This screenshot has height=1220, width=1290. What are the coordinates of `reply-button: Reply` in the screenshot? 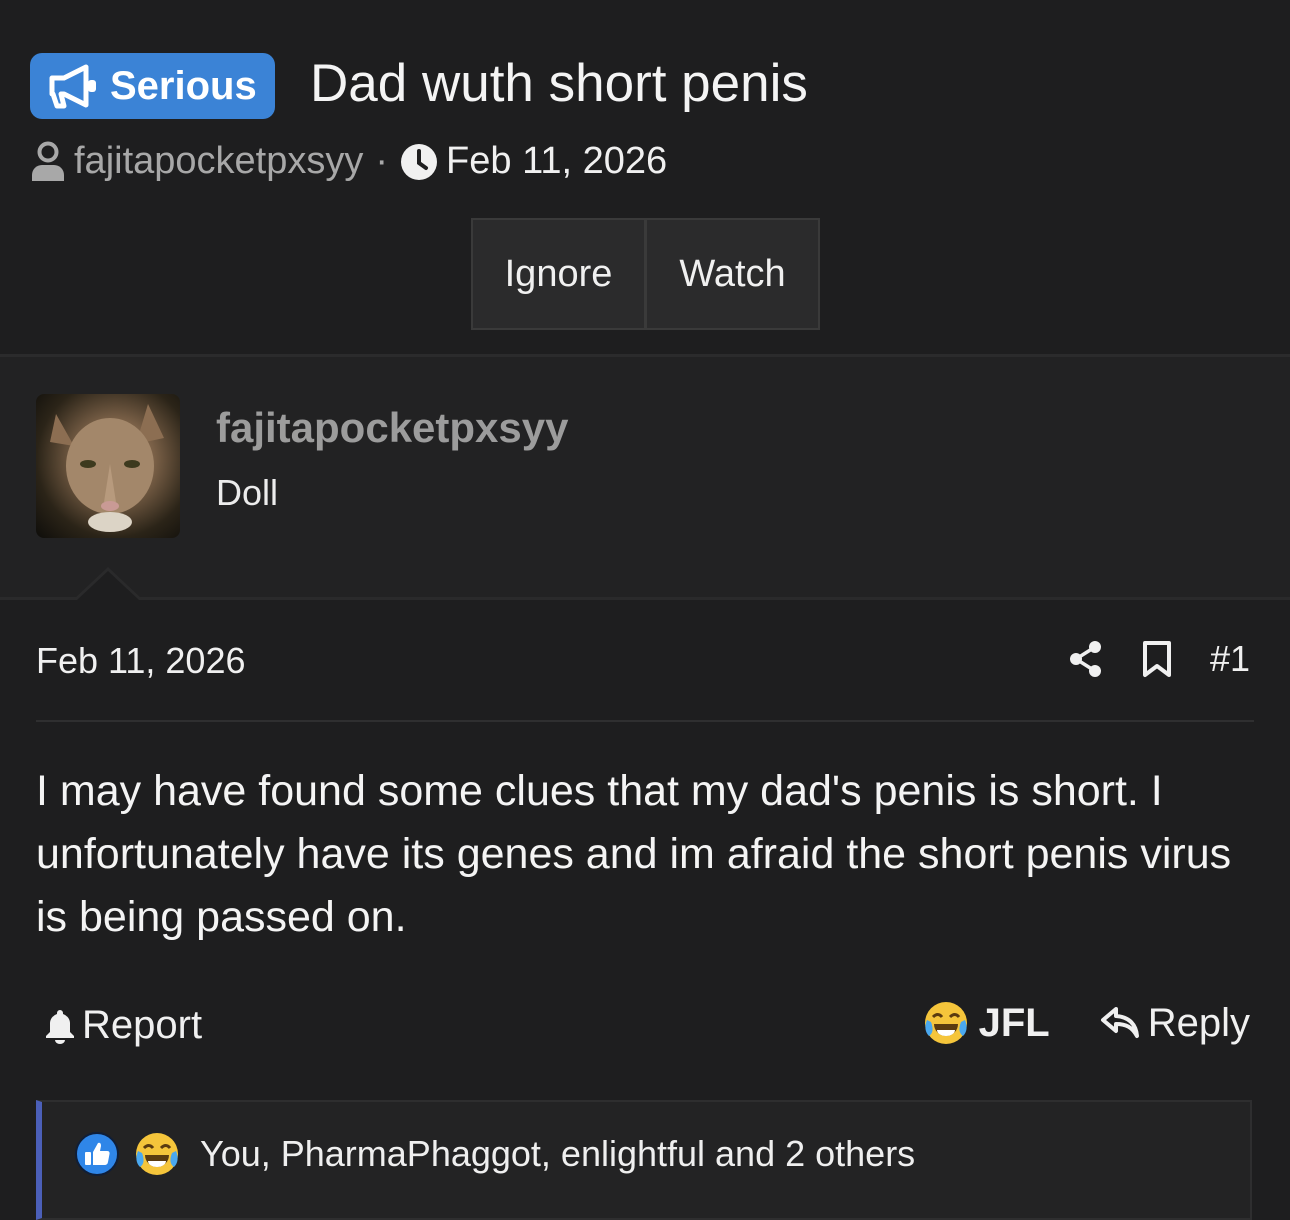 It's located at (1175, 1023).